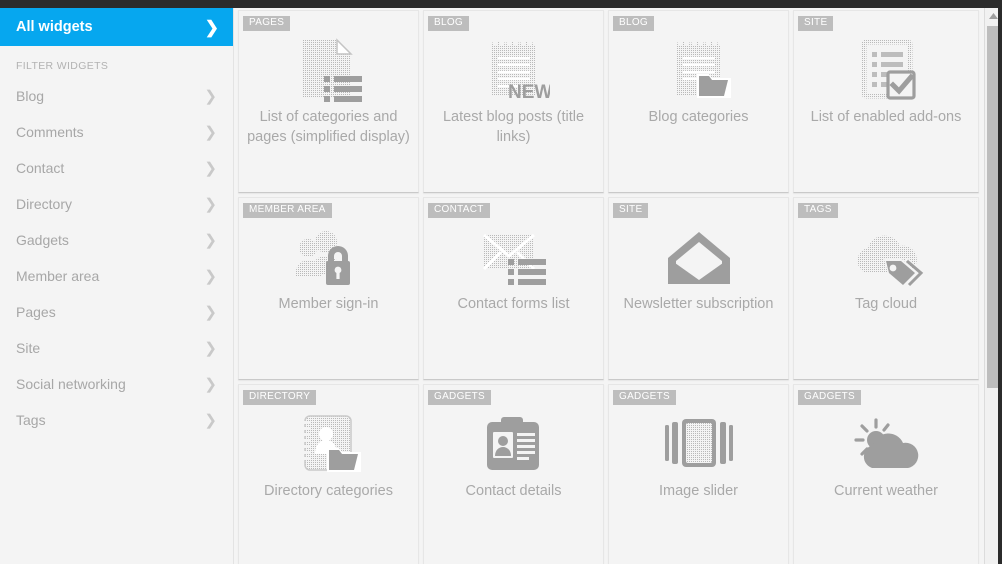 The width and height of the screenshot is (1002, 564). Describe the element at coordinates (513, 491) in the screenshot. I see `widget-label: Contact details` at that location.